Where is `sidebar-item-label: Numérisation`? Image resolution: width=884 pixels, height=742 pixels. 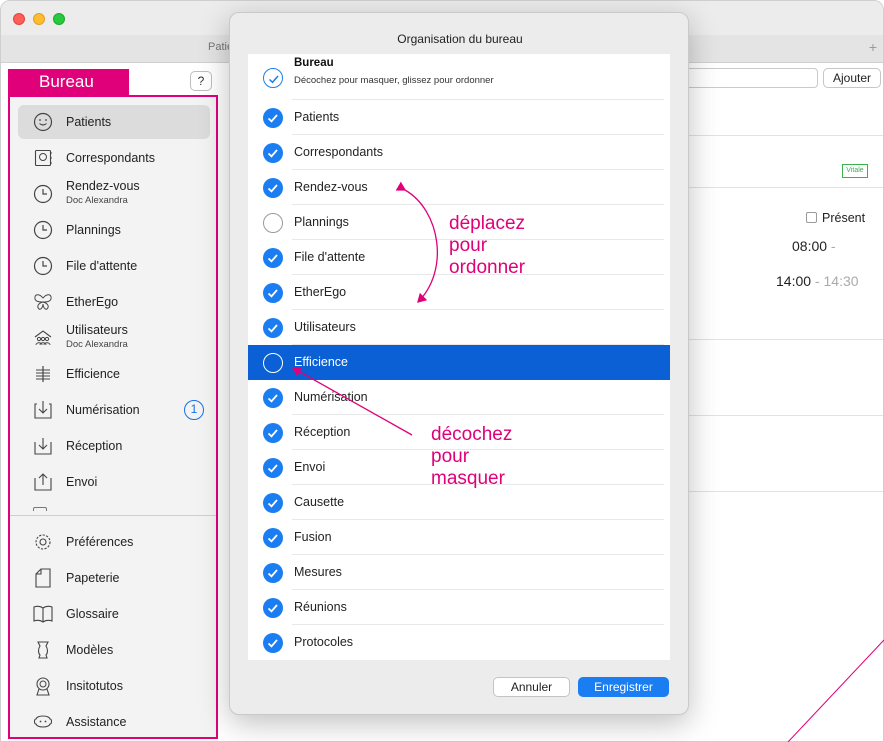
sidebar-item-label: Numérisation is located at coordinates (103, 410).